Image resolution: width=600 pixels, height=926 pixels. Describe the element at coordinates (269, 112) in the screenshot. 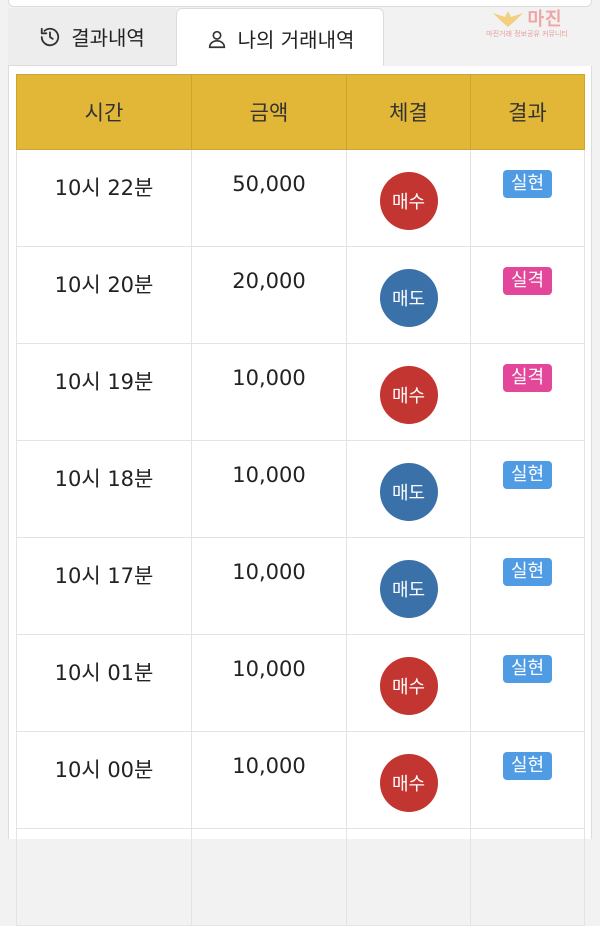

I see `header-amount: 금액` at that location.